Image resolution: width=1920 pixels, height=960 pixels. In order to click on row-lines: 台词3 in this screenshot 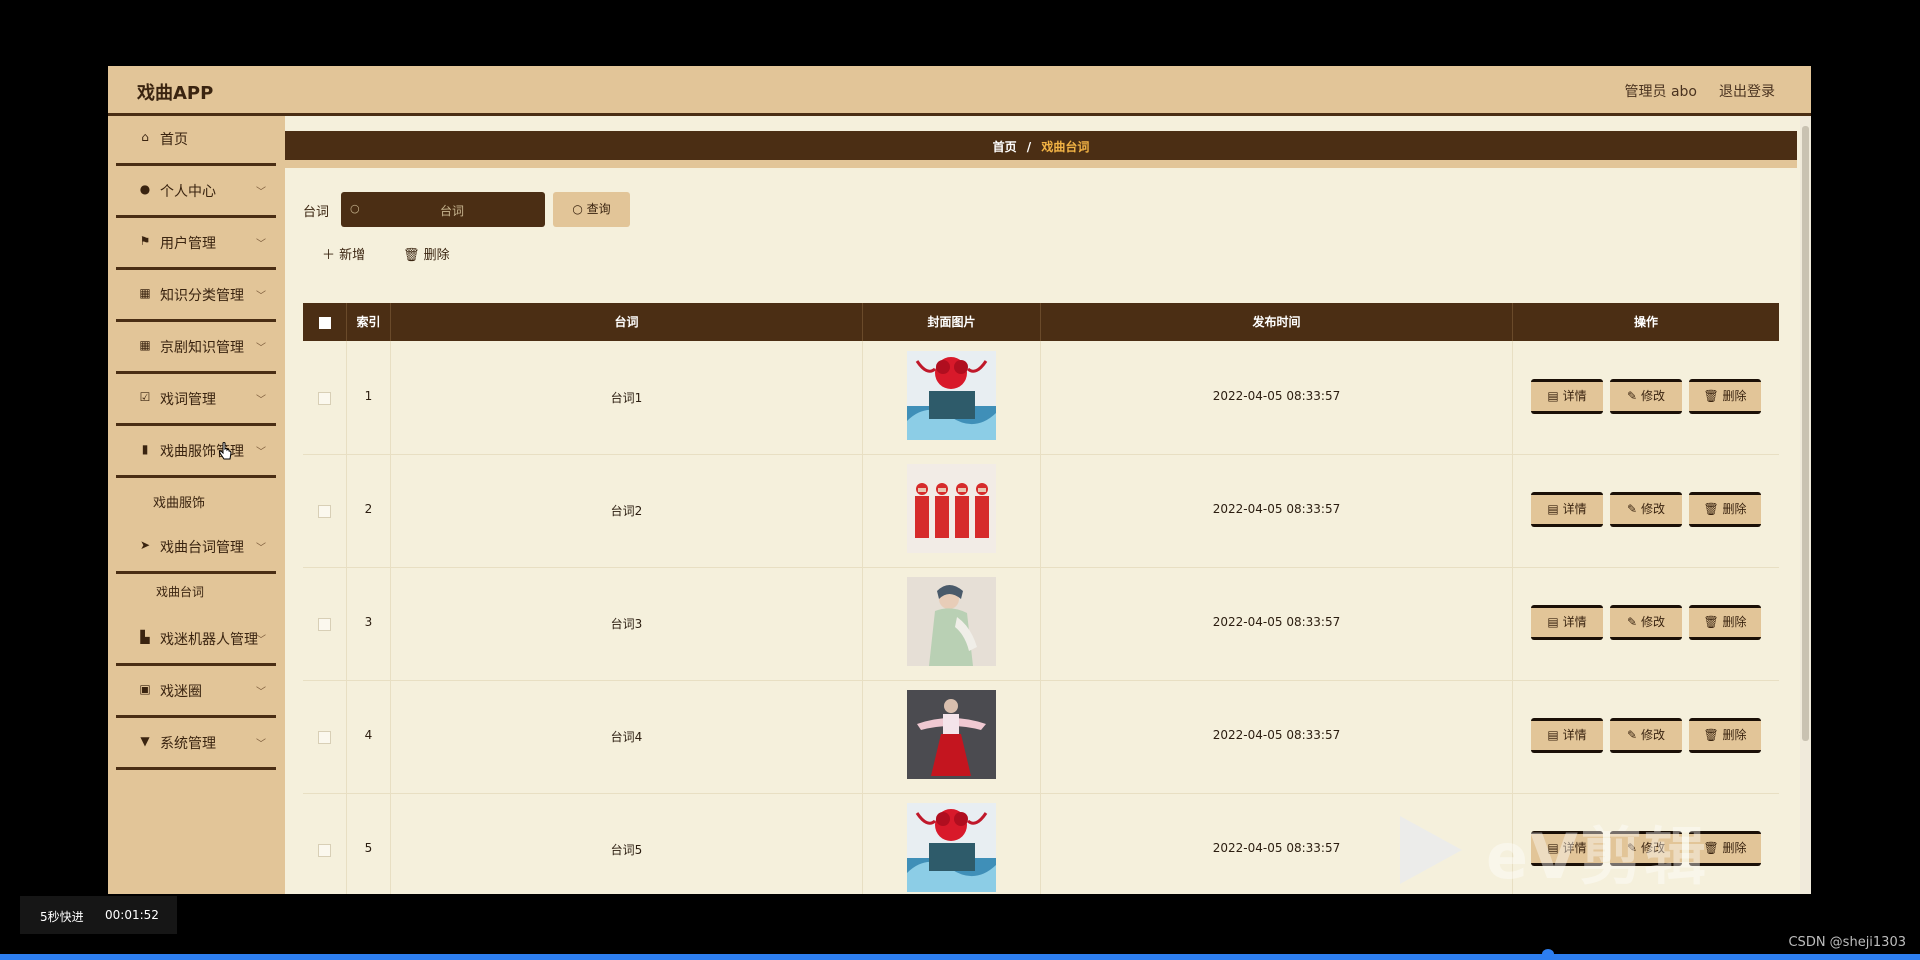, I will do `click(626, 624)`.